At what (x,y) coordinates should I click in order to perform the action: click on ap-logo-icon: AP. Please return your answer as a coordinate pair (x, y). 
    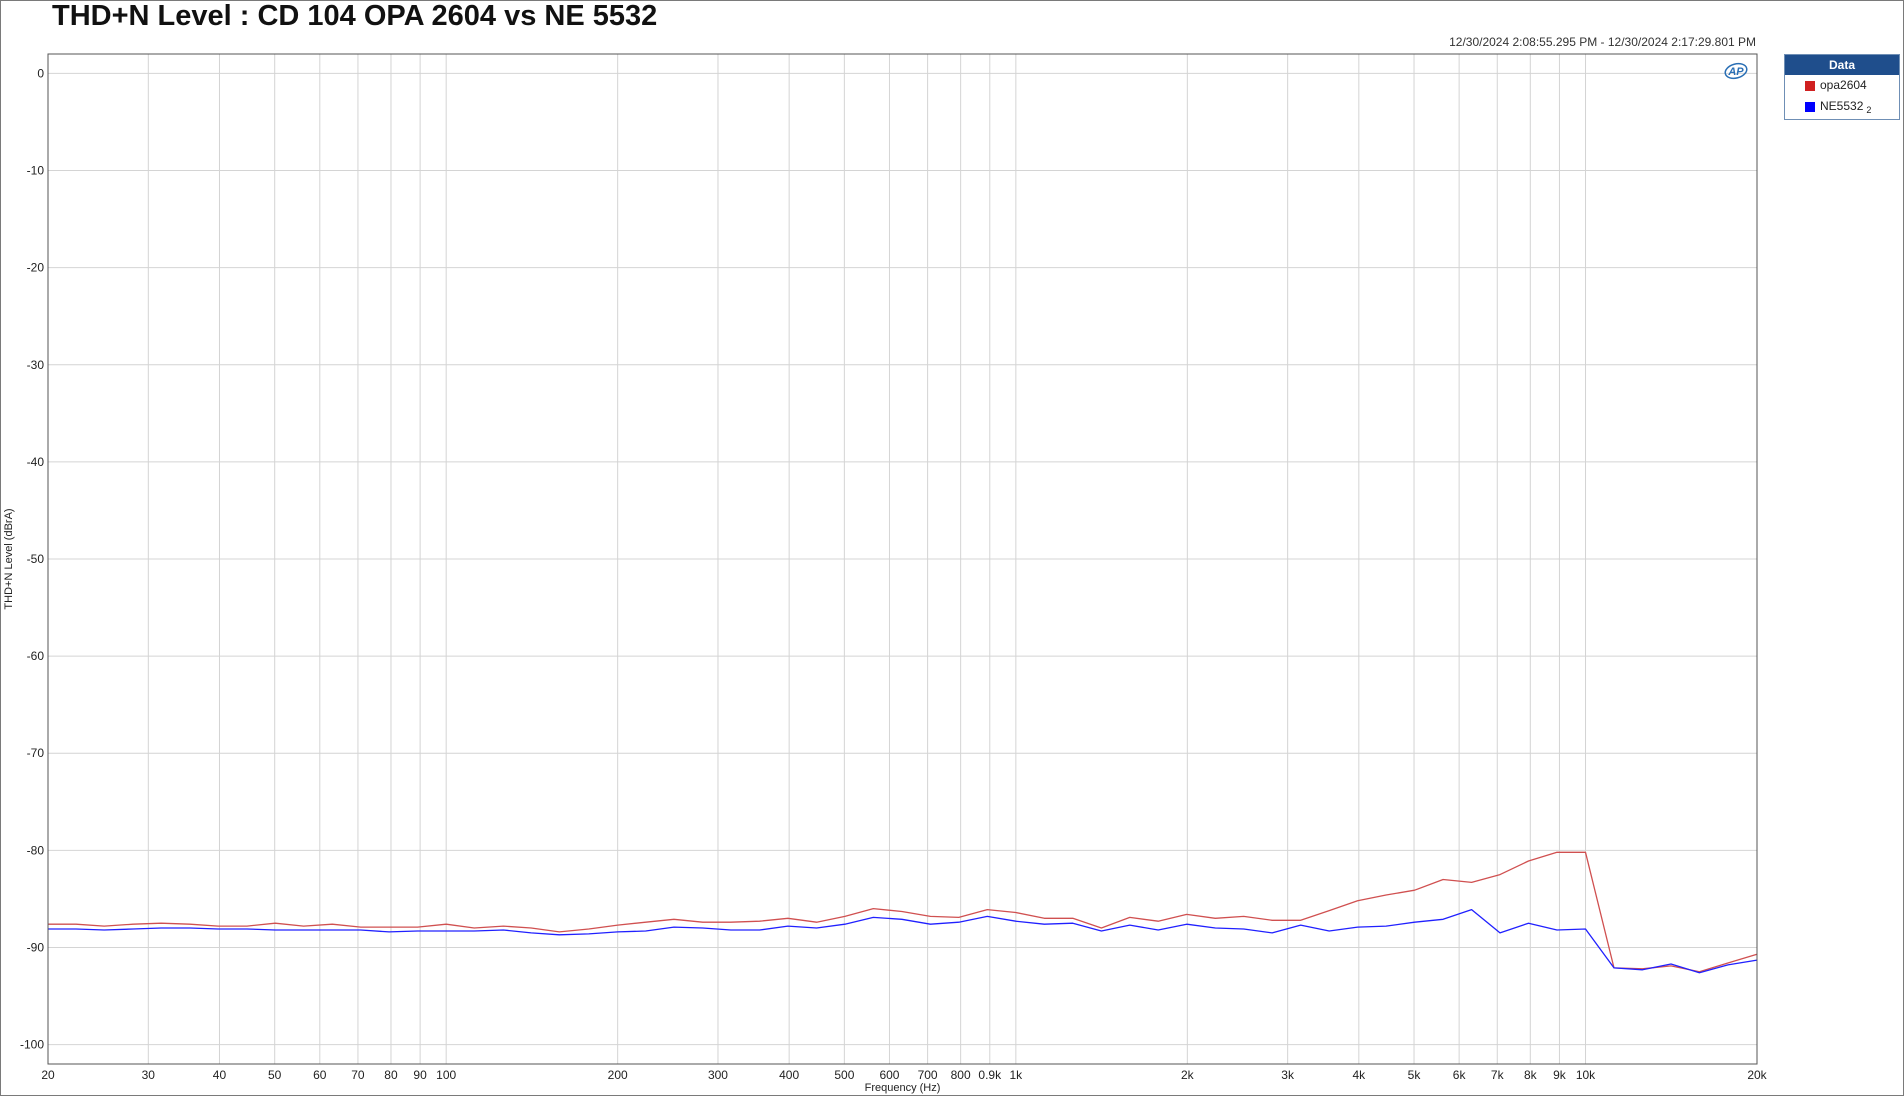
    Looking at the image, I should click on (1736, 71).